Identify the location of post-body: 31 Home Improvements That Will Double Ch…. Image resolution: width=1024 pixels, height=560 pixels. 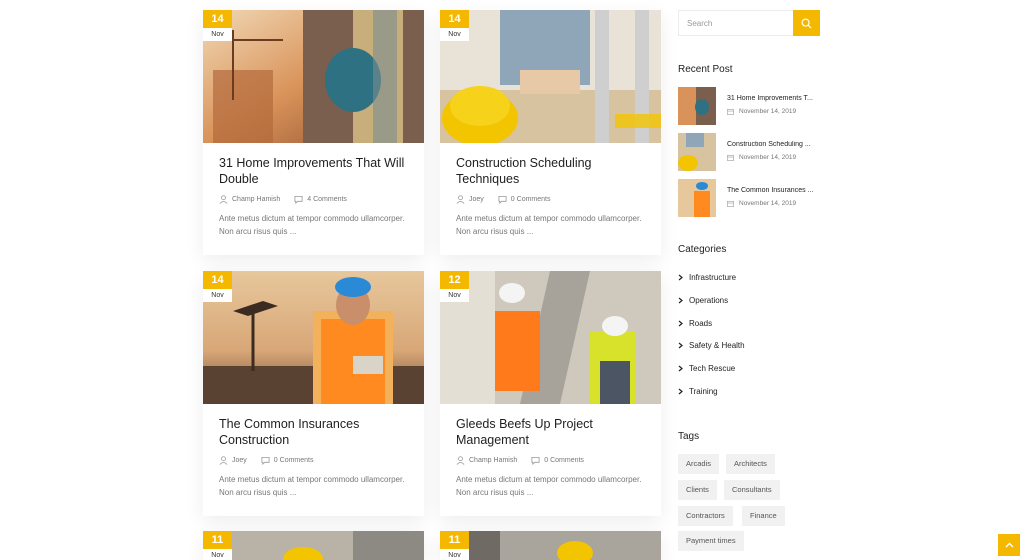
(313, 197).